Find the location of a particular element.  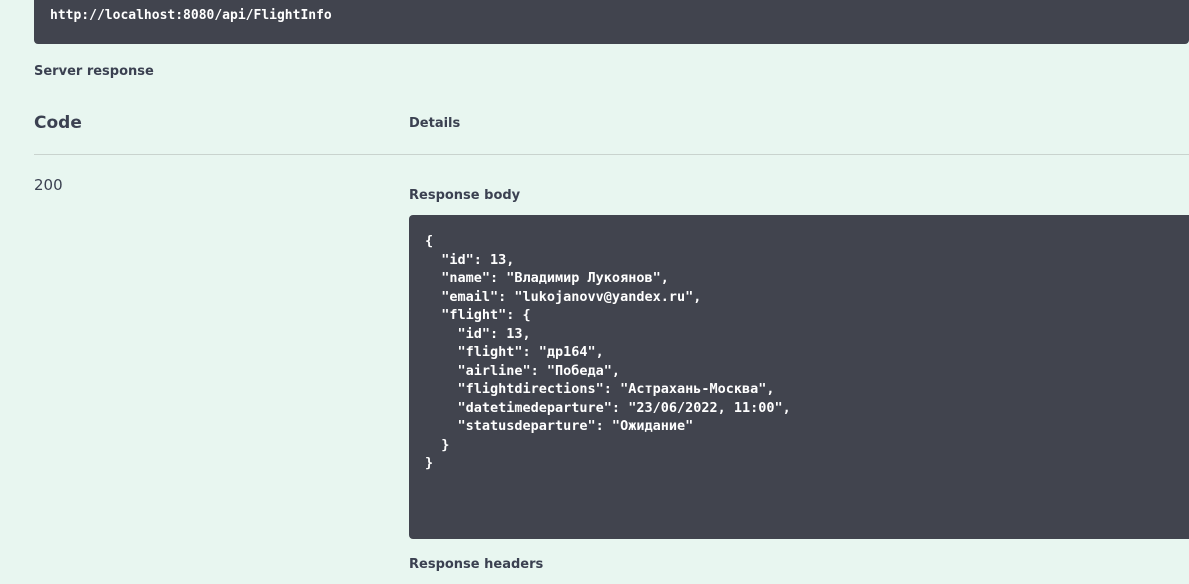

header-divider is located at coordinates (611, 154).